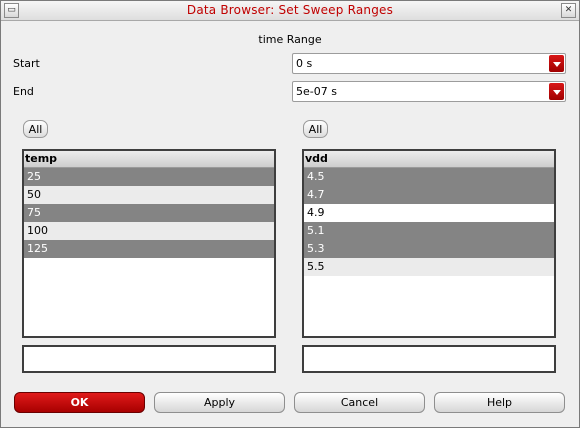 The width and height of the screenshot is (580, 428). I want to click on start-label: Start, so click(26, 63).